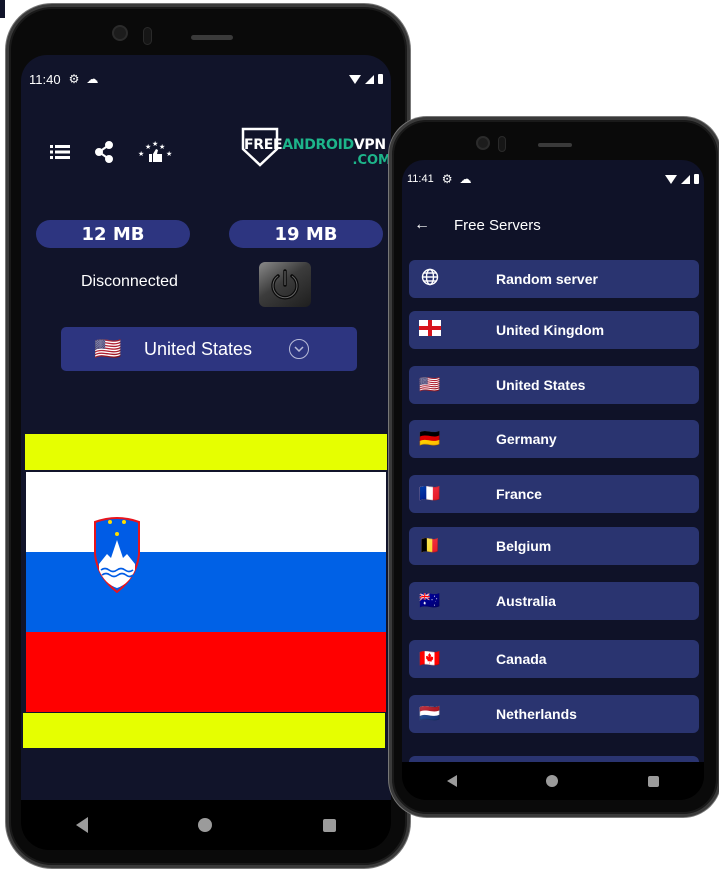 The height and width of the screenshot is (870, 719). I want to click on brand-logo: FREEANDROIDVPN .COM, so click(316, 150).